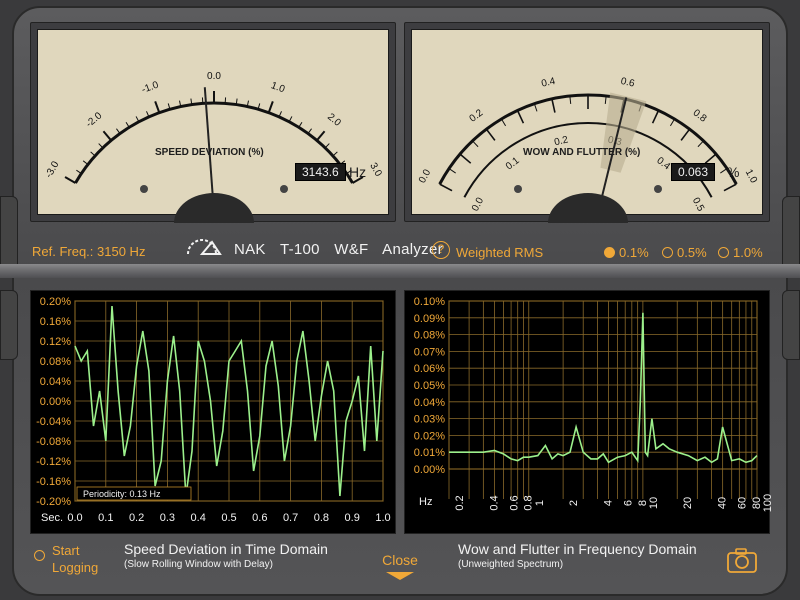  What do you see at coordinates (588, 160) in the screenshot?
I see `wow-inner-arc` at bounding box center [588, 160].